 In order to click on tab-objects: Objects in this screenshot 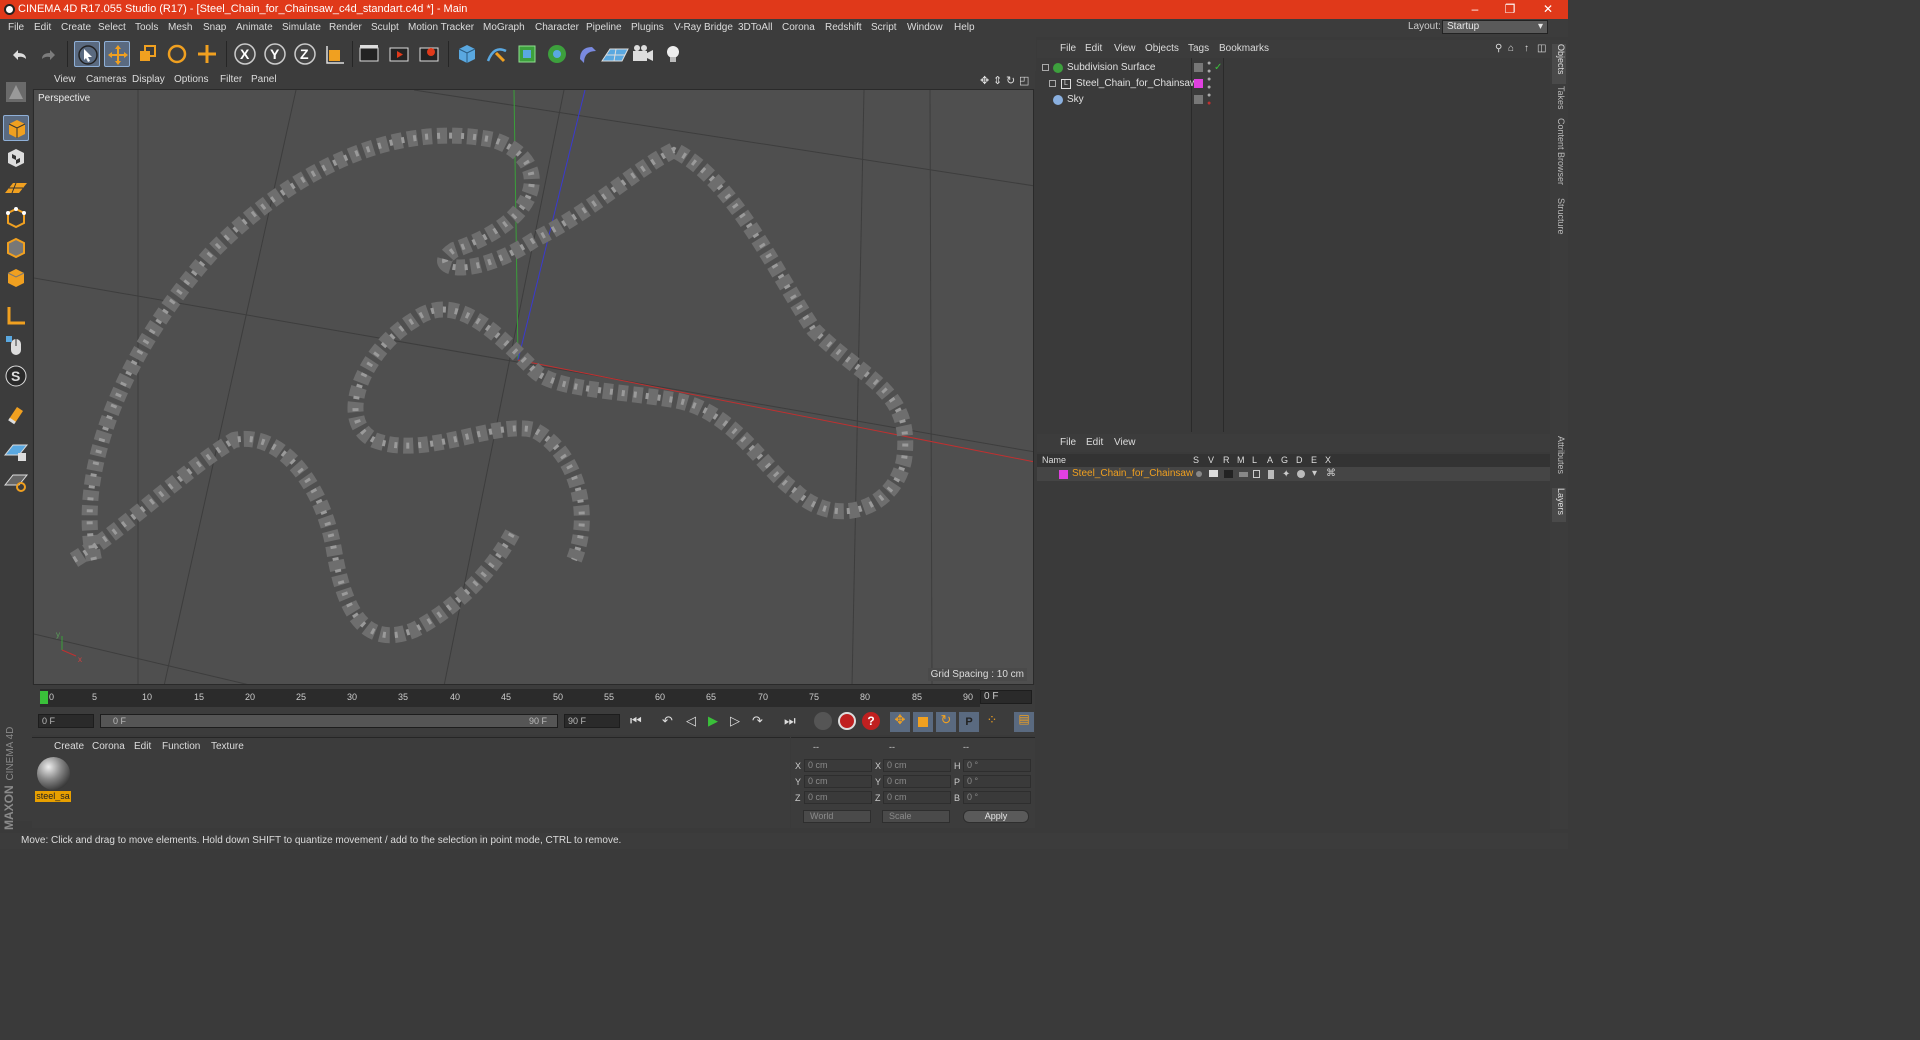, I will do `click(1559, 64)`.